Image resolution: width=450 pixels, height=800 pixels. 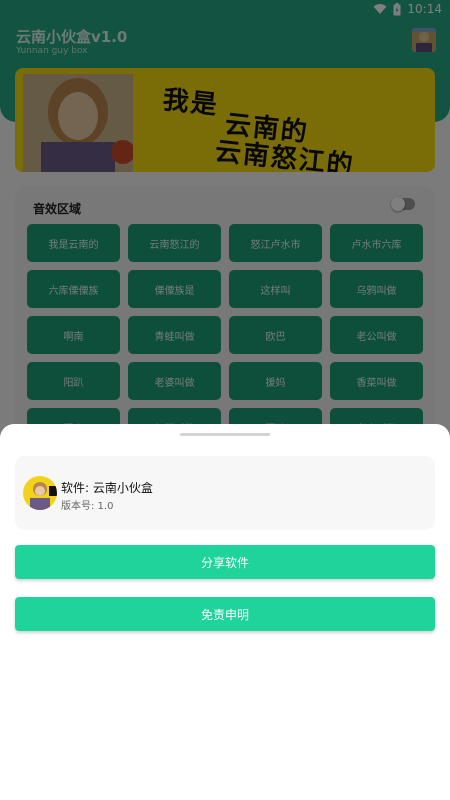 I want to click on app-avatar, so click(x=40, y=493).